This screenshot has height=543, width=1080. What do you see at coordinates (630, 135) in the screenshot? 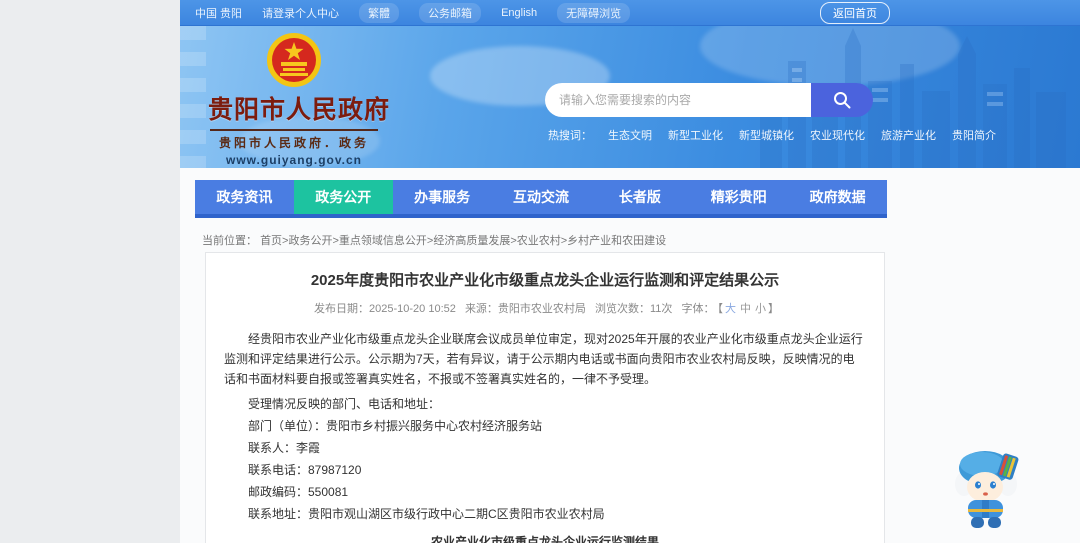
I see `hot-search-word-1: 生态文明` at bounding box center [630, 135].